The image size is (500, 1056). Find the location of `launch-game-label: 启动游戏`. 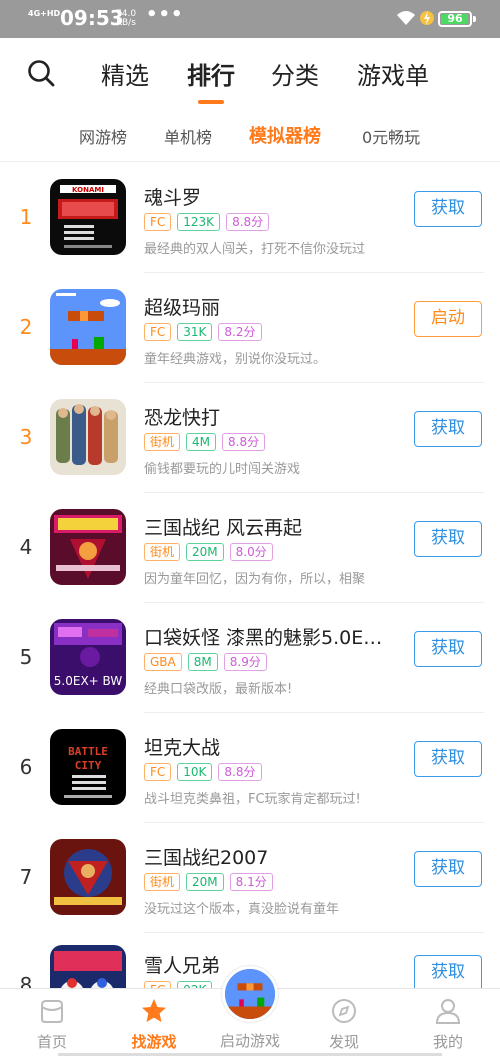

launch-game-label: 启动游戏 is located at coordinates (250, 1040).